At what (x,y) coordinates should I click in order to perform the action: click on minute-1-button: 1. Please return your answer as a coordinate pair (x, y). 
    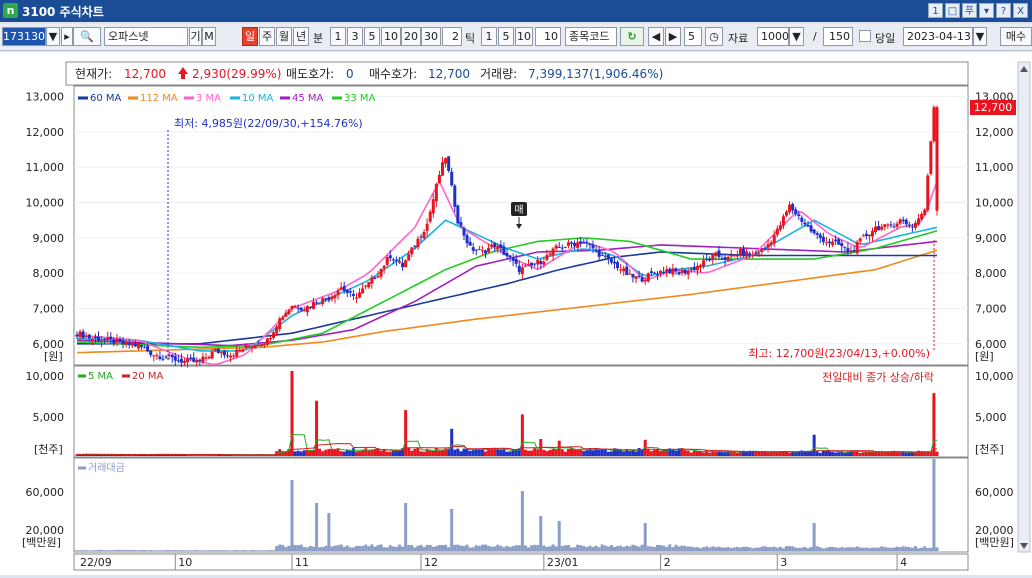
    Looking at the image, I should click on (338, 36).